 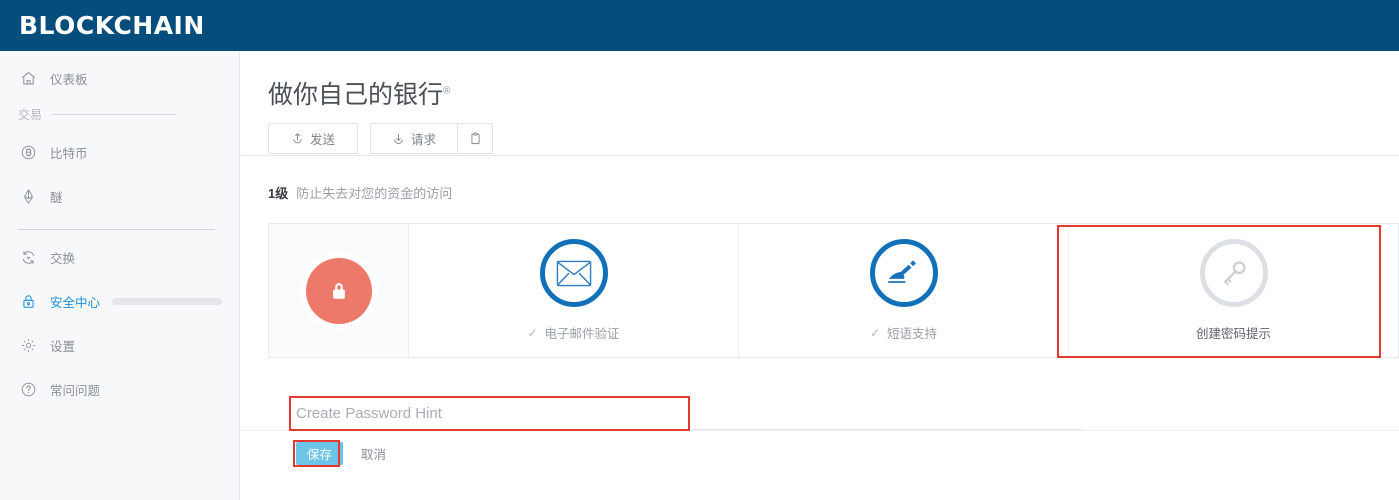 What do you see at coordinates (297, 138) in the screenshot?
I see `upload-arrow-icon` at bounding box center [297, 138].